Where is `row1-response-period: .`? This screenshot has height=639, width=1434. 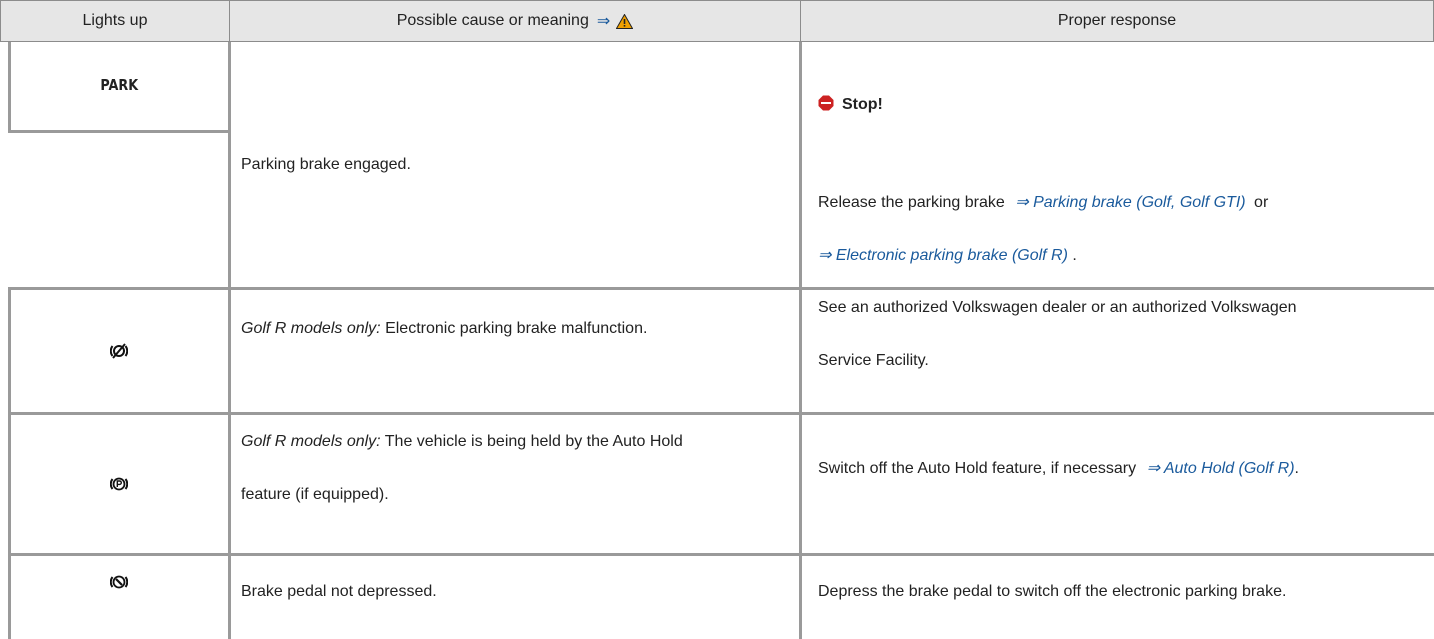 row1-response-period: . is located at coordinates (1074, 255).